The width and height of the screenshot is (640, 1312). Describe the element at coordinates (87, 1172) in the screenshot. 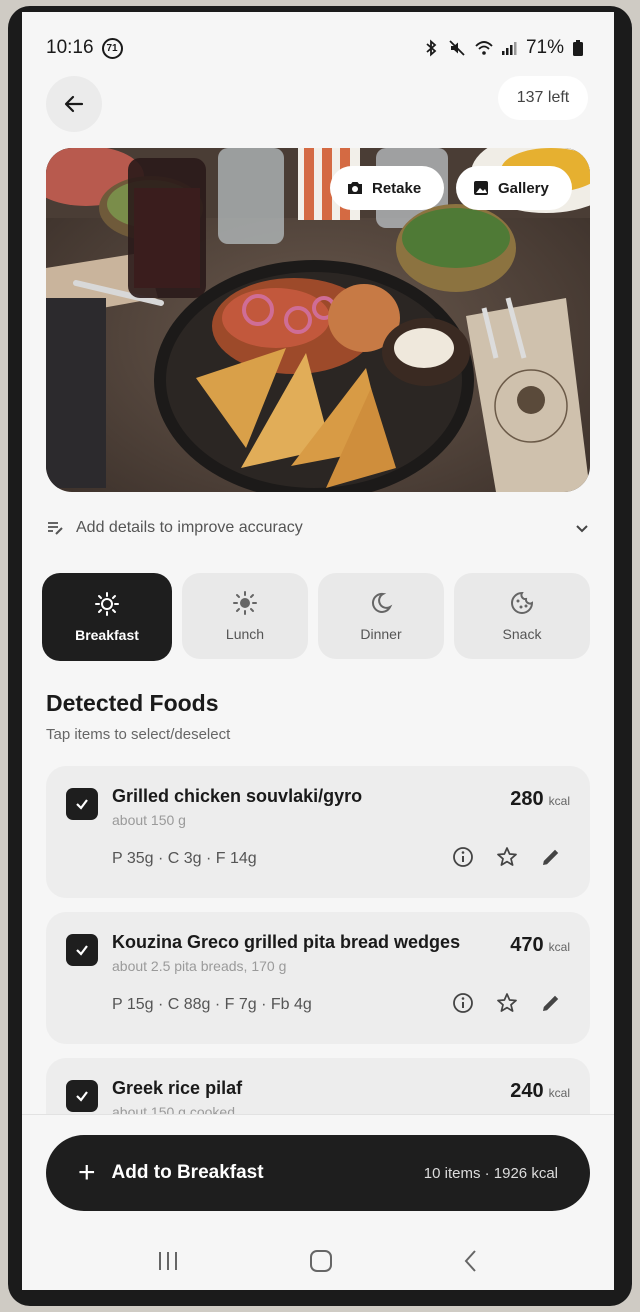

I see `plus-icon: +` at that location.